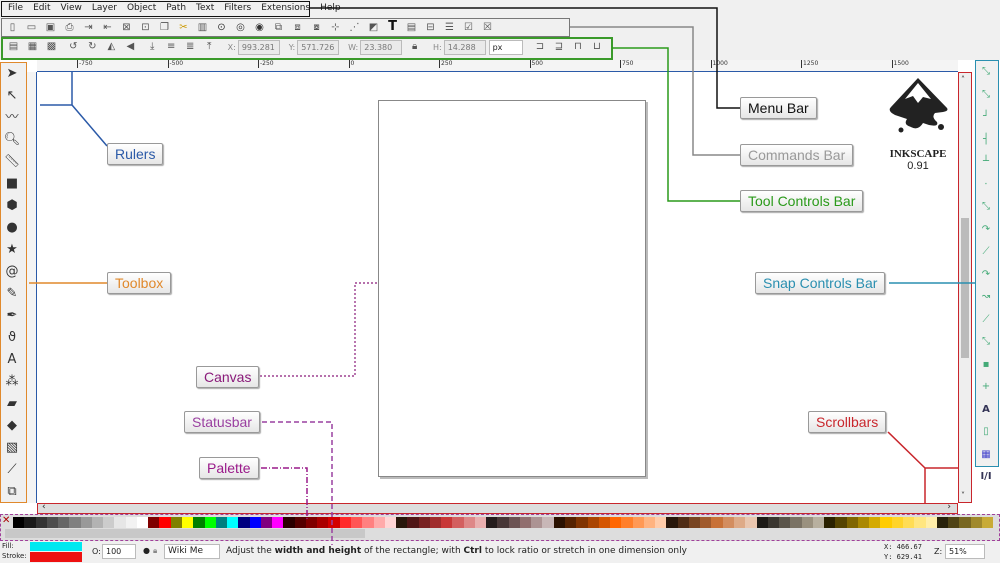  Describe the element at coordinates (802, 201) in the screenshot. I see `callout-tool-controls-bar: Tool Controls Bar` at that location.